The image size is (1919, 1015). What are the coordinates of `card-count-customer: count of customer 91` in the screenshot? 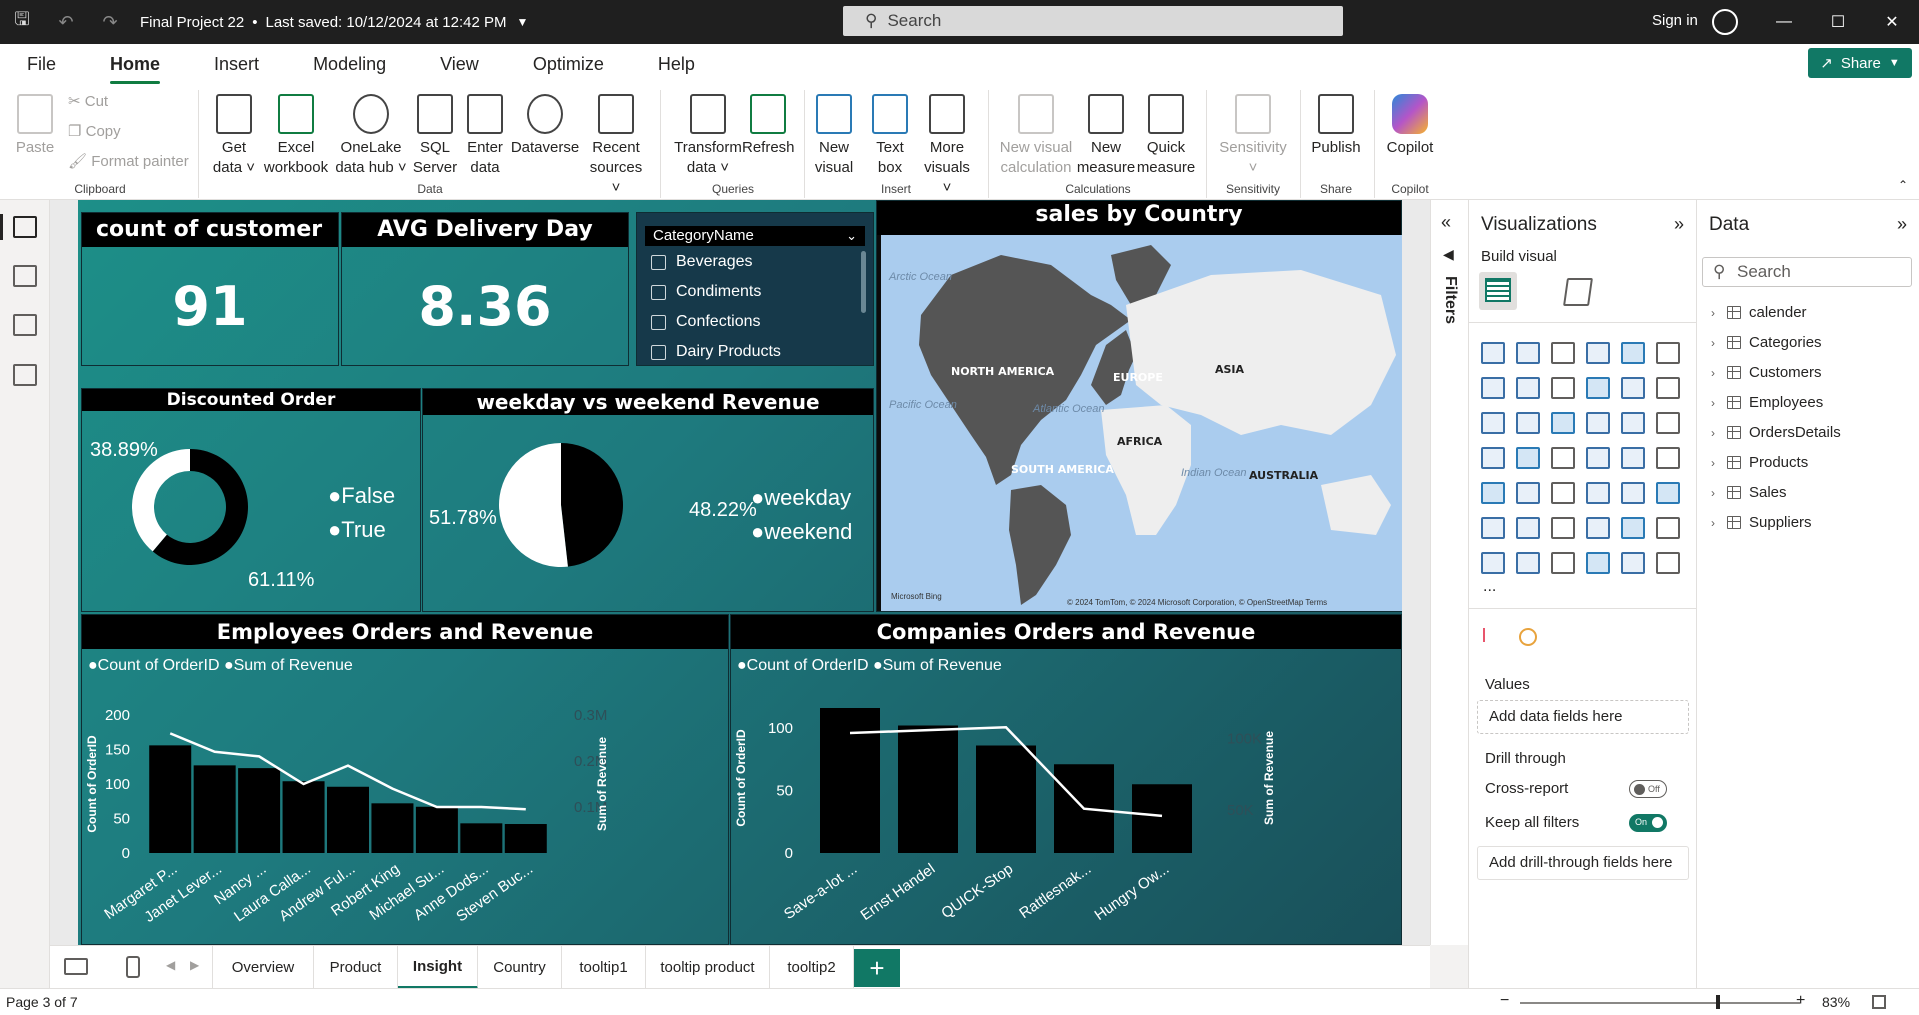 It's located at (210, 289).